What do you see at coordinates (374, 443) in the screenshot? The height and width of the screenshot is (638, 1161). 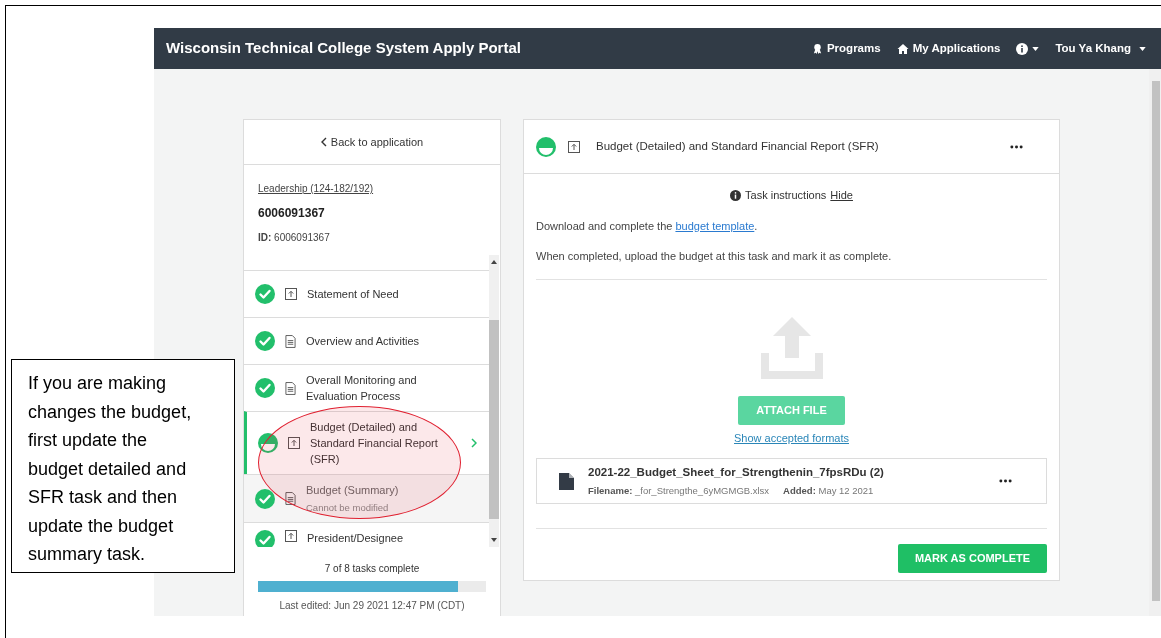 I see `task-title: Budget (Detailed) and Standard Financial Report (SFR)` at bounding box center [374, 443].